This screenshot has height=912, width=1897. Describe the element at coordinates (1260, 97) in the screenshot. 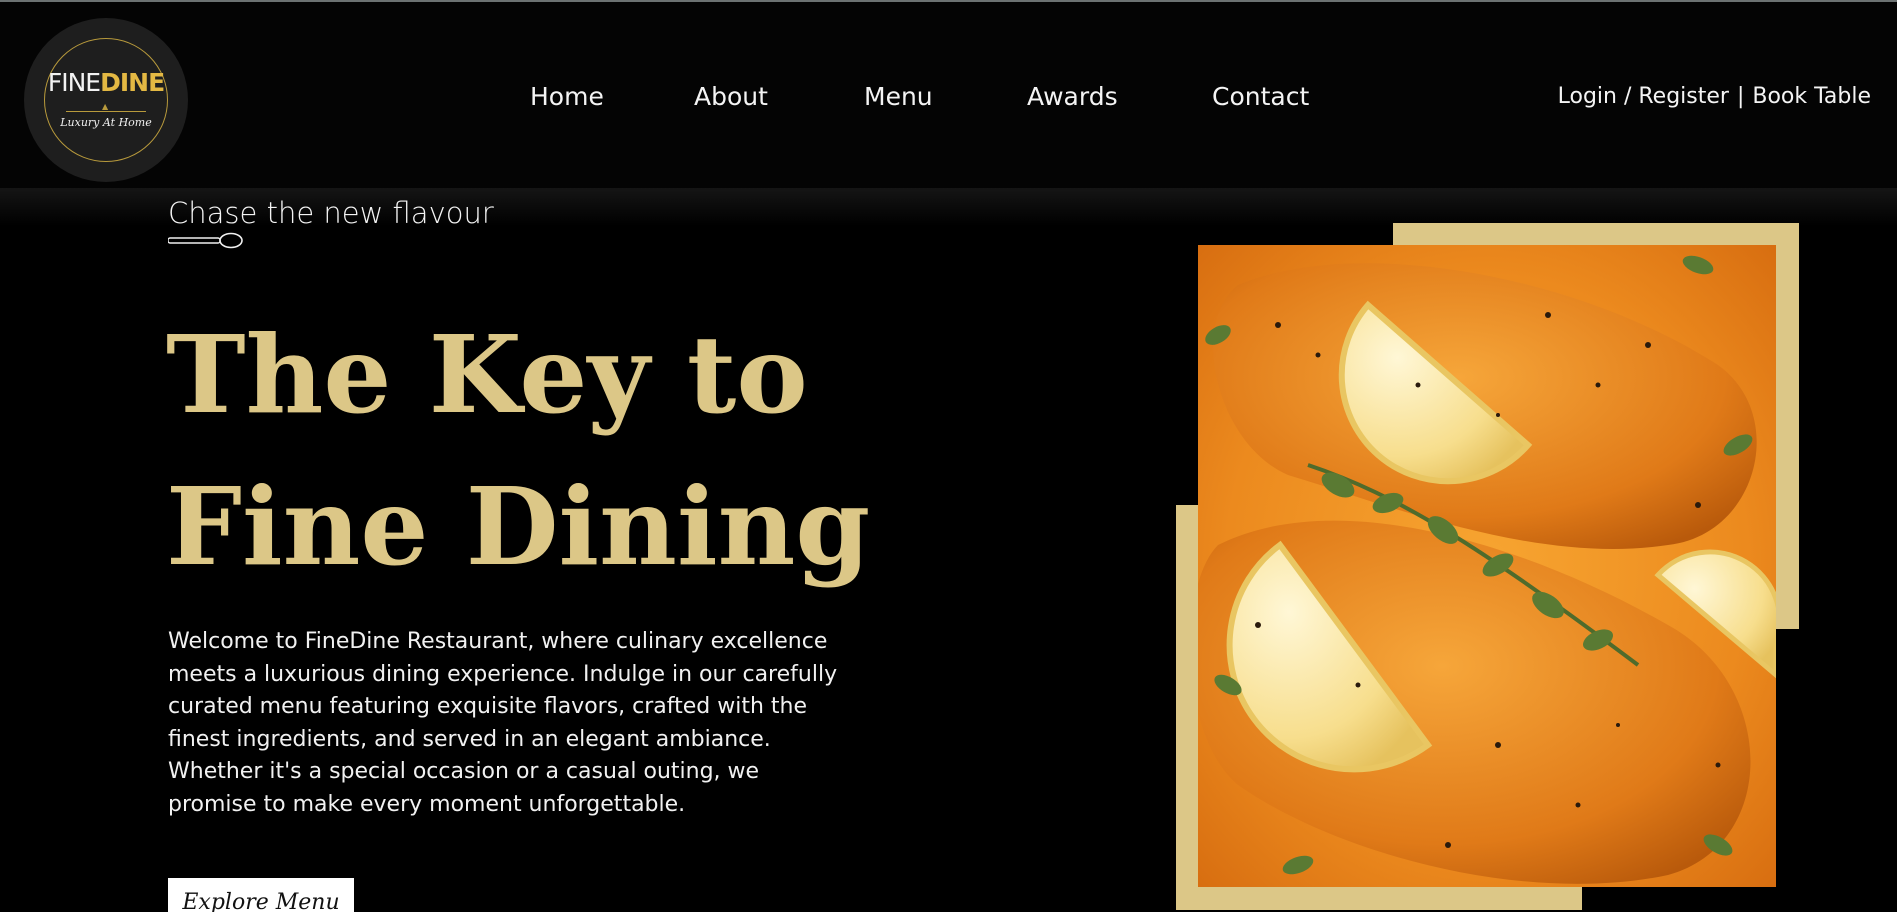

I see `nav-contact-link: Contact` at that location.